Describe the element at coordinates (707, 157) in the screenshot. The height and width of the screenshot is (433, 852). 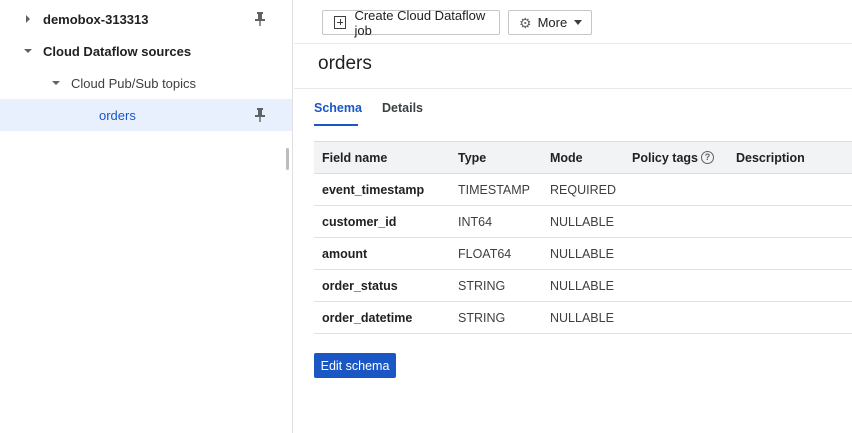
I see `help-icon: ?` at that location.